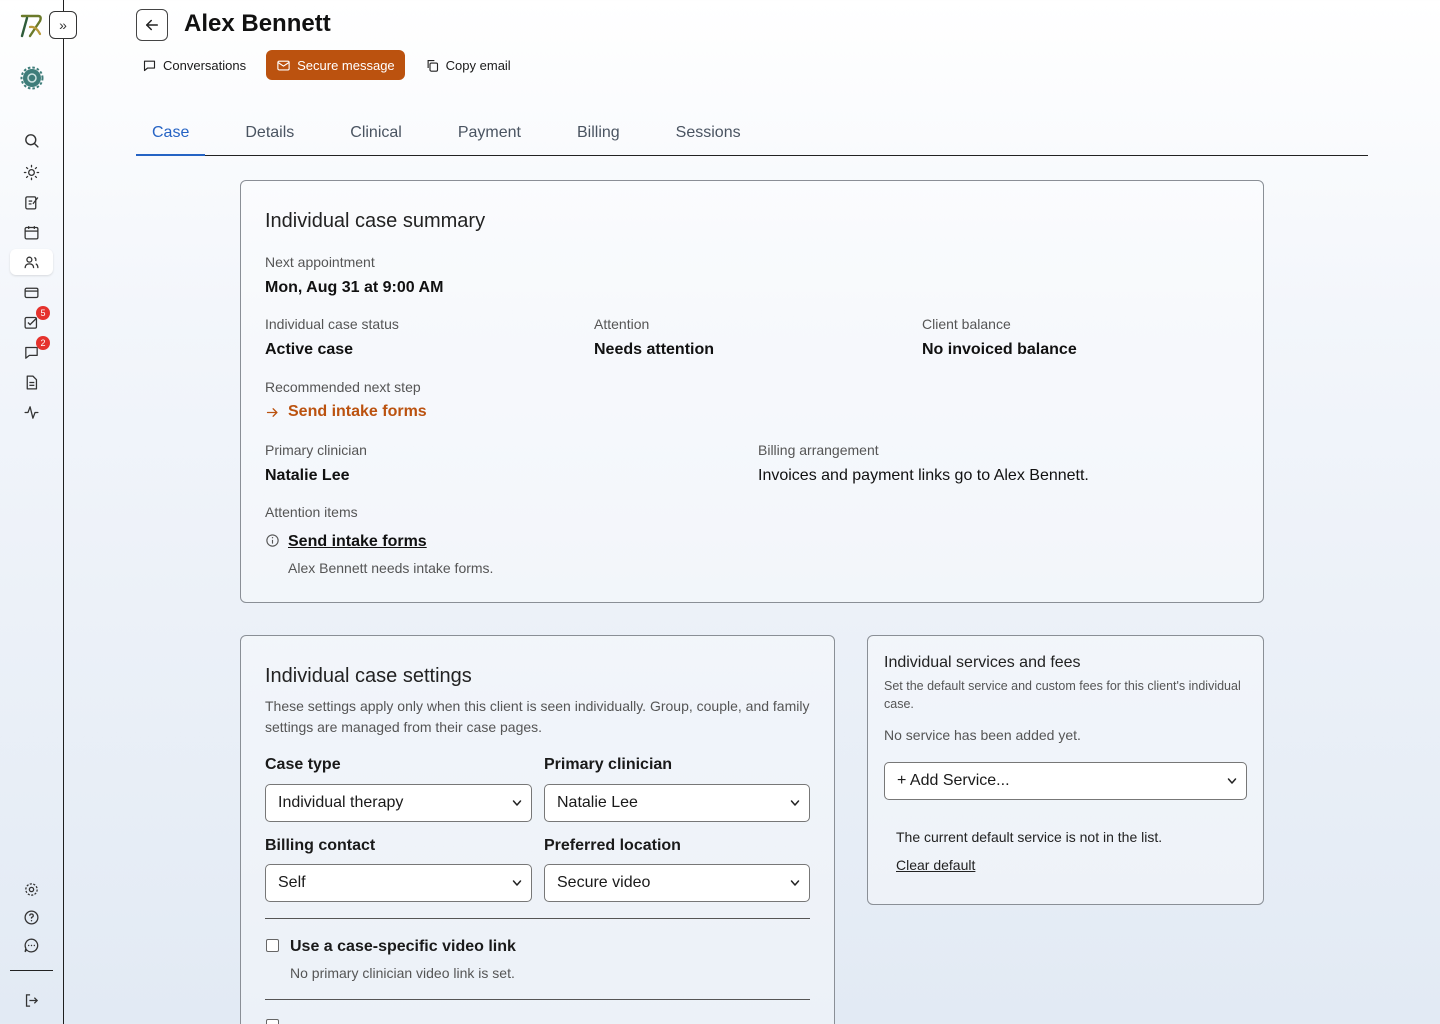  I want to click on sidebar-item-logout, so click(31, 1000).